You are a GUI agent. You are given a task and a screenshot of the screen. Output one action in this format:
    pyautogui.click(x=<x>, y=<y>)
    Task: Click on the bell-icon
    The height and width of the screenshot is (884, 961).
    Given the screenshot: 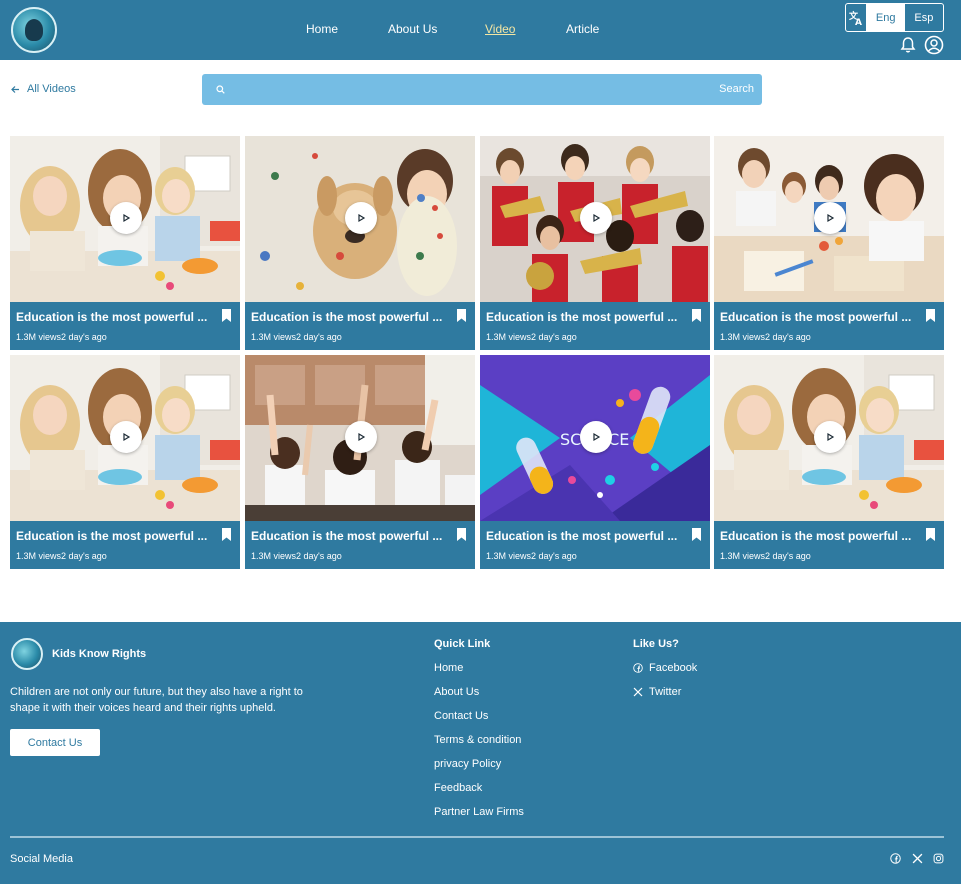 What is the action you would take?
    pyautogui.click(x=908, y=45)
    